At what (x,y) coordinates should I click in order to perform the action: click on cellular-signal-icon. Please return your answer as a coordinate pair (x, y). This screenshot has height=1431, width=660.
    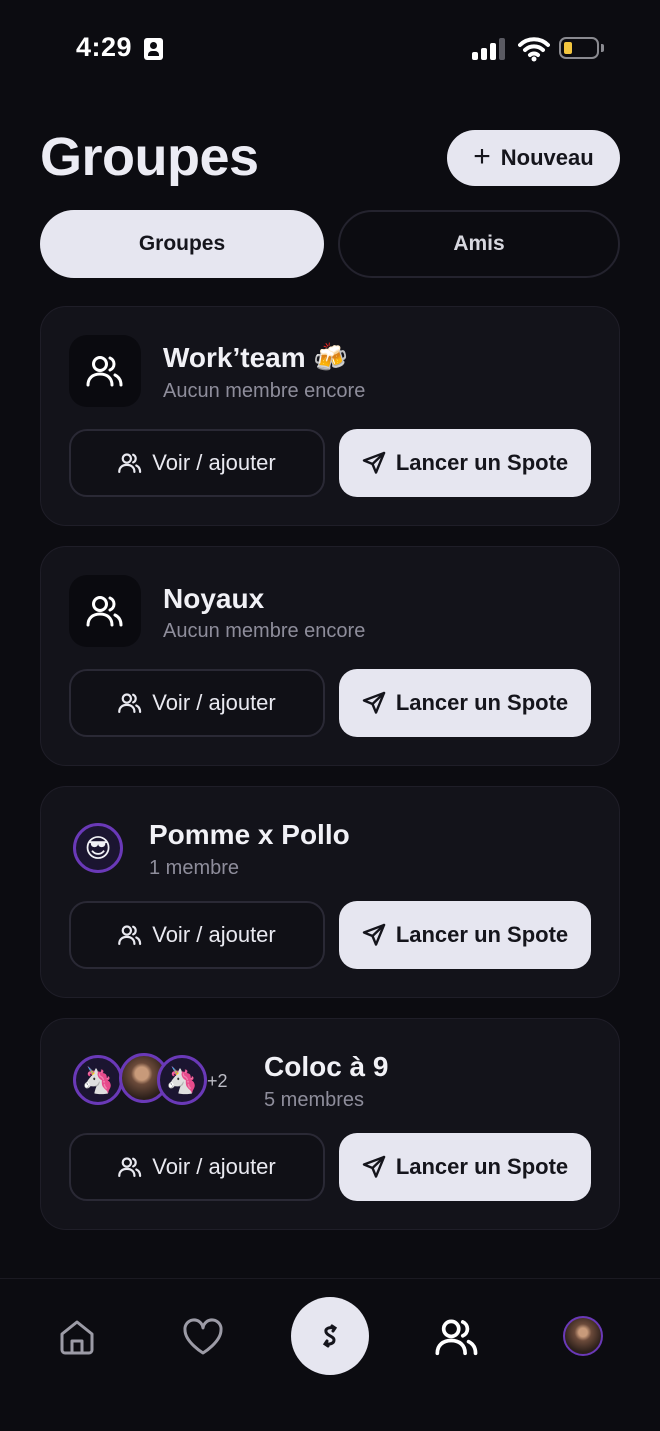
    Looking at the image, I should click on (489, 49).